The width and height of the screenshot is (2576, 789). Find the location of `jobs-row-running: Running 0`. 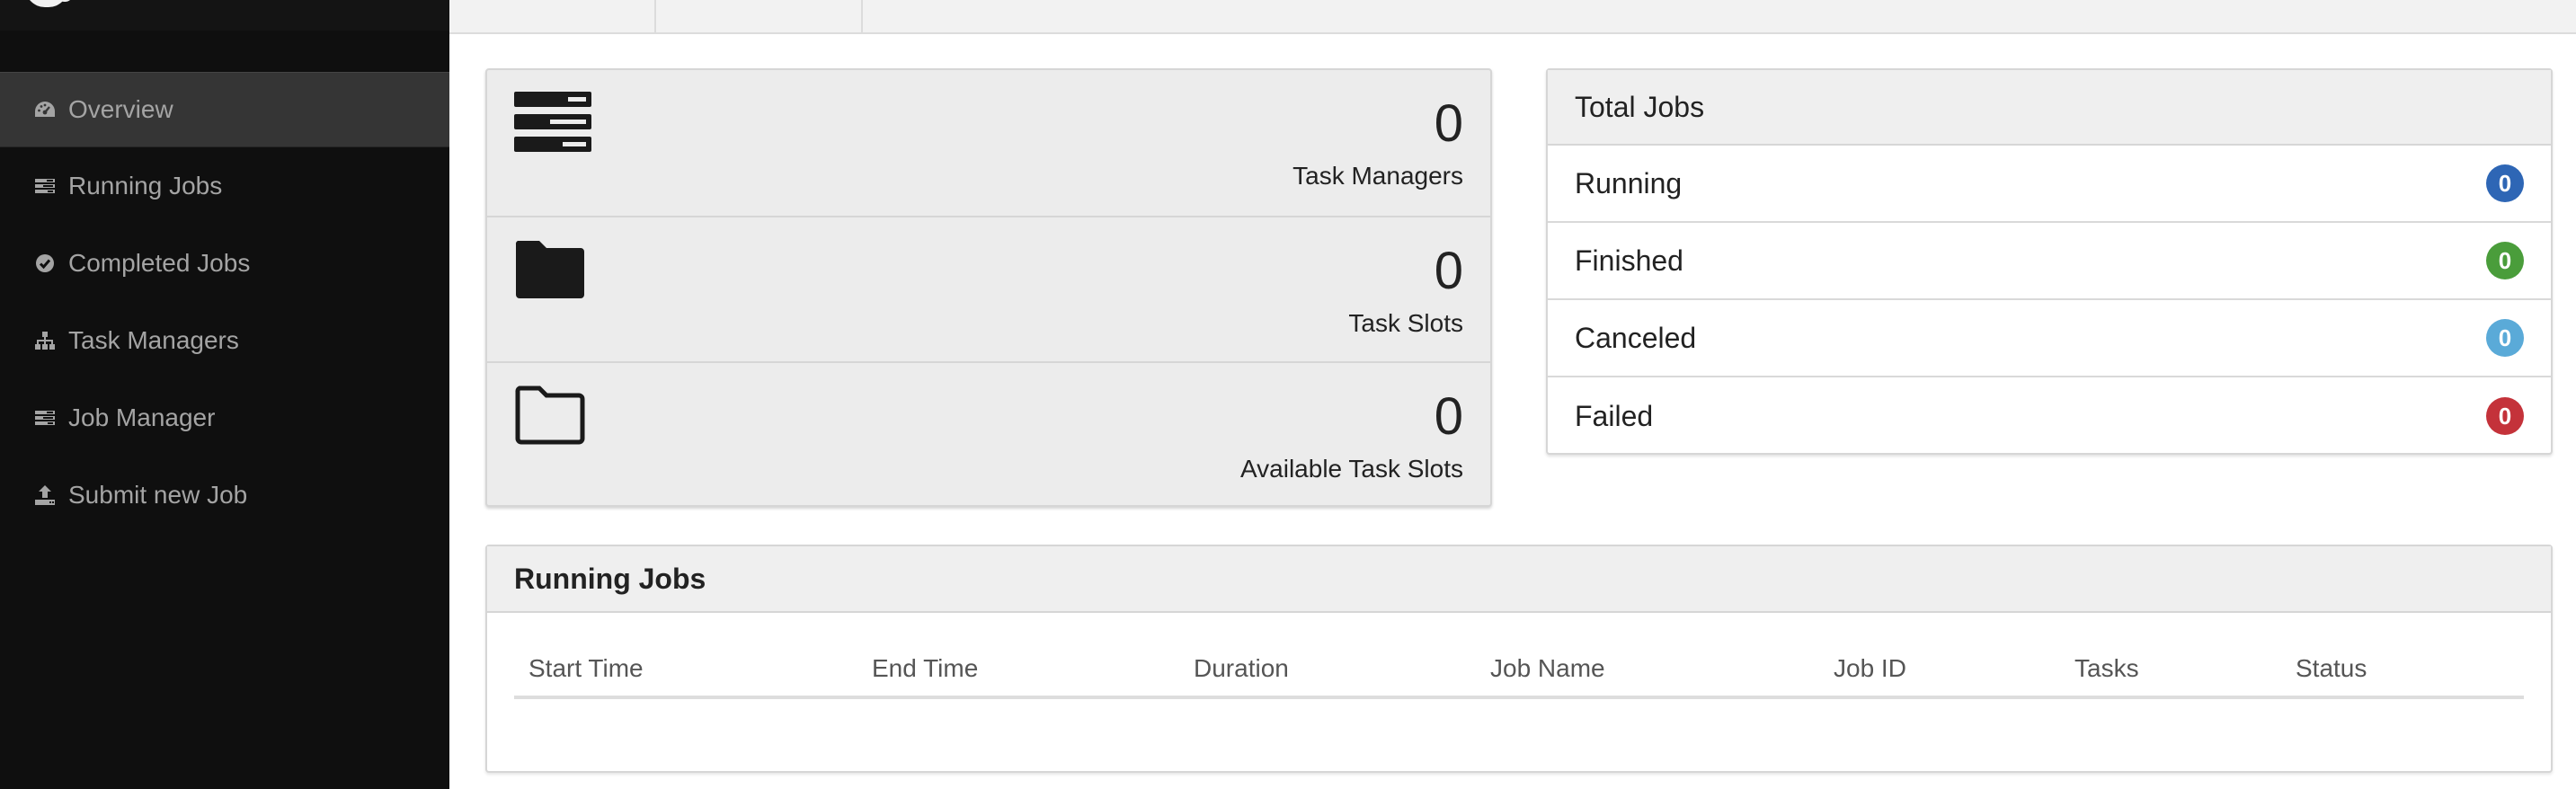

jobs-row-running: Running 0 is located at coordinates (2049, 185).